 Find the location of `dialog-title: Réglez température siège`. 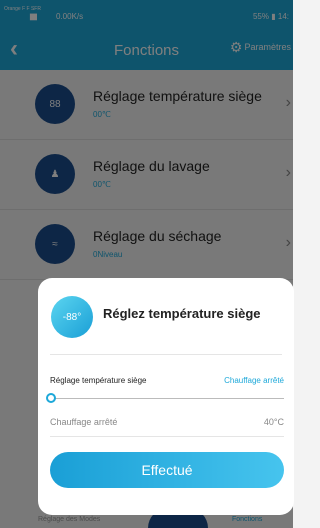

dialog-title: Réglez température siège is located at coordinates (182, 313).